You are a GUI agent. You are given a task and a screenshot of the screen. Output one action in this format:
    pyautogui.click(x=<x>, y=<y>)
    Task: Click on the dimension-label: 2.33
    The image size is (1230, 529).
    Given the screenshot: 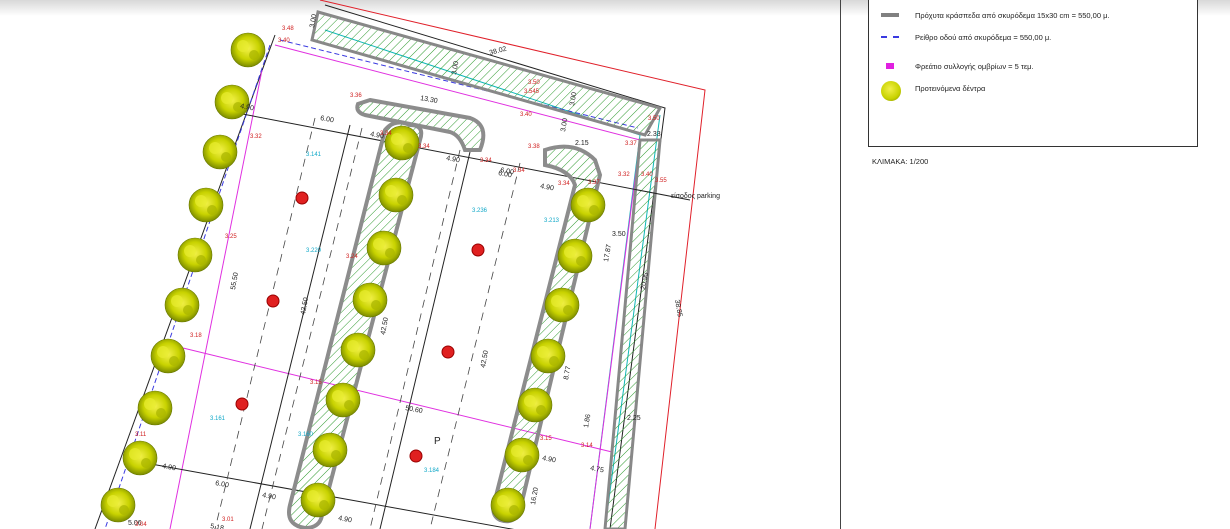 What is the action you would take?
    pyautogui.click(x=654, y=134)
    